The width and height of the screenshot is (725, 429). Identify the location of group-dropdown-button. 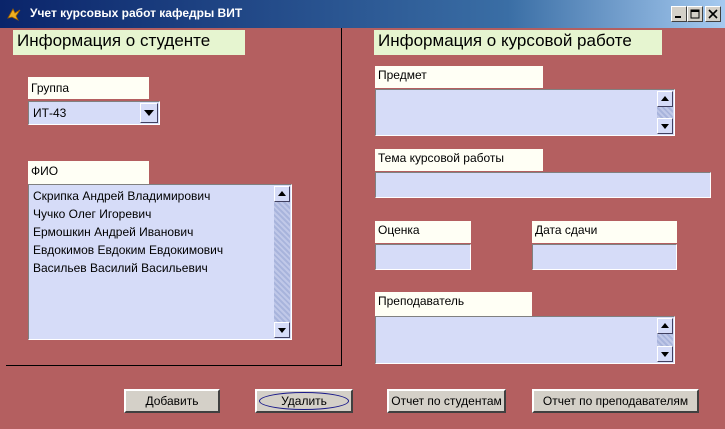
(149, 113).